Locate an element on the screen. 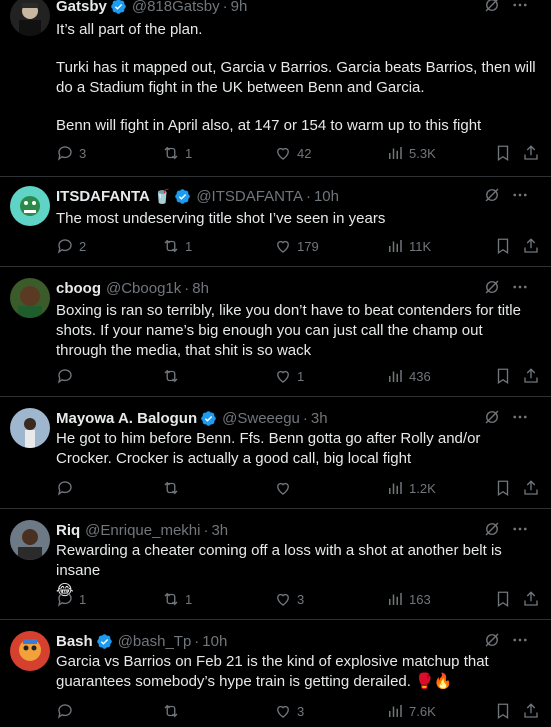 Image resolution: width=551 pixels, height=727 pixels. views-button: 1.2K is located at coordinates (411, 488).